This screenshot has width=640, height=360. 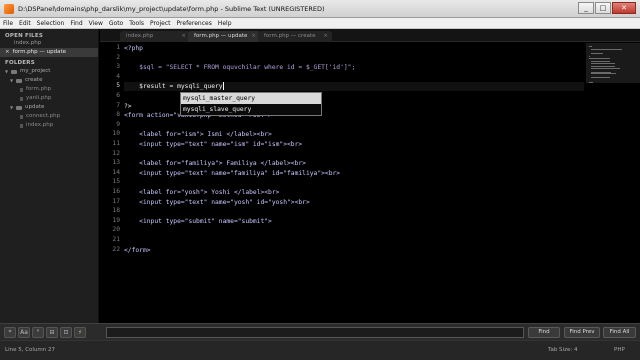 I want to click on file-item: form.php, so click(x=49, y=89).